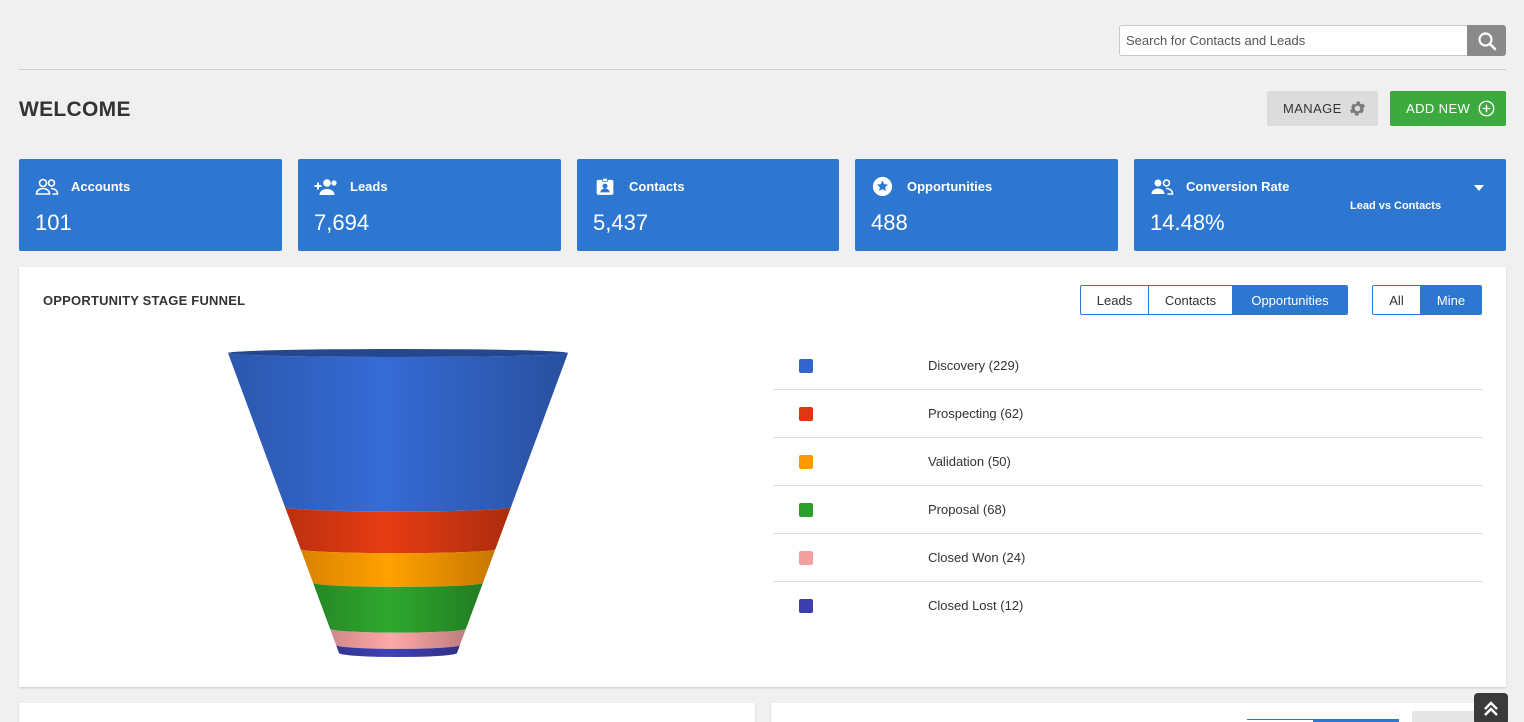 The image size is (1524, 722). I want to click on search-bar, so click(1312, 40).